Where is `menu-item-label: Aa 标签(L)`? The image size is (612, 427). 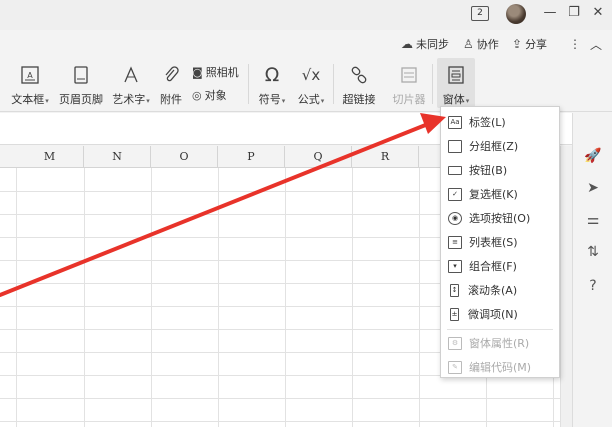
menu-item-label: Aa 标签(L) is located at coordinates (500, 122).